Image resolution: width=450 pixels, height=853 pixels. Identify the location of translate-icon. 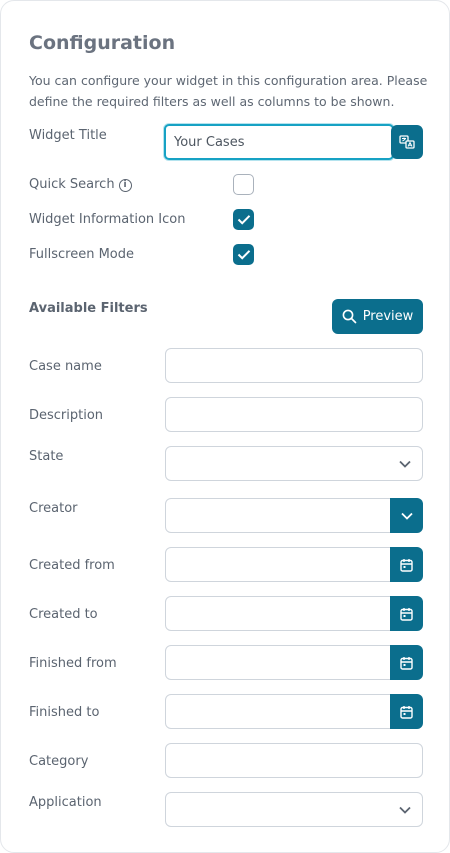
(407, 142).